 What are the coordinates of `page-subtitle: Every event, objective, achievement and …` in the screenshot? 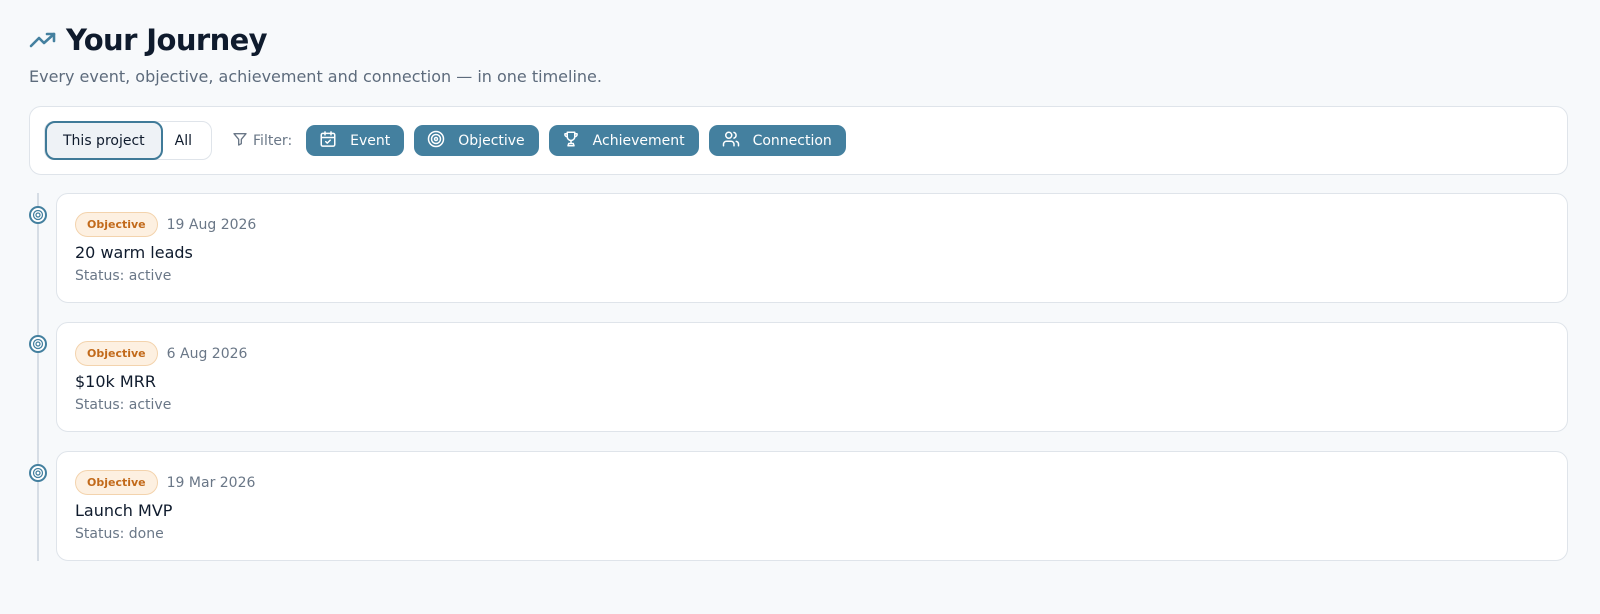 It's located at (315, 76).